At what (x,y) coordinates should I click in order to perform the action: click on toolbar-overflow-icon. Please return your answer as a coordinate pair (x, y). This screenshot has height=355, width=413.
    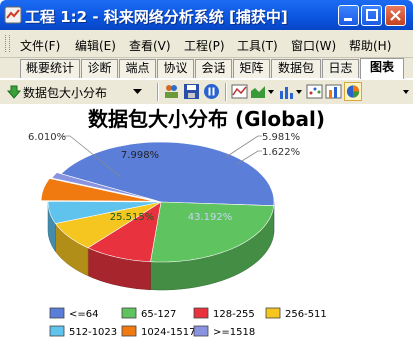
    Looking at the image, I should click on (406, 92).